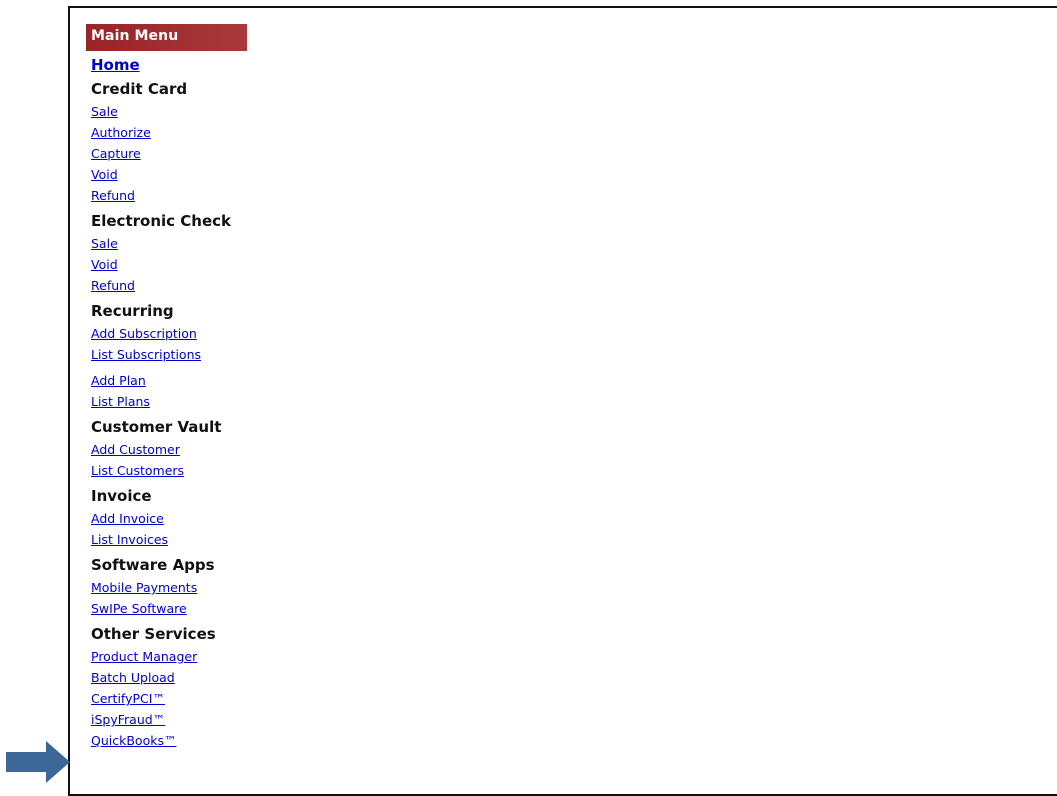 This screenshot has height=796, width=1057. I want to click on list-customers-link: List Customers, so click(173, 470).